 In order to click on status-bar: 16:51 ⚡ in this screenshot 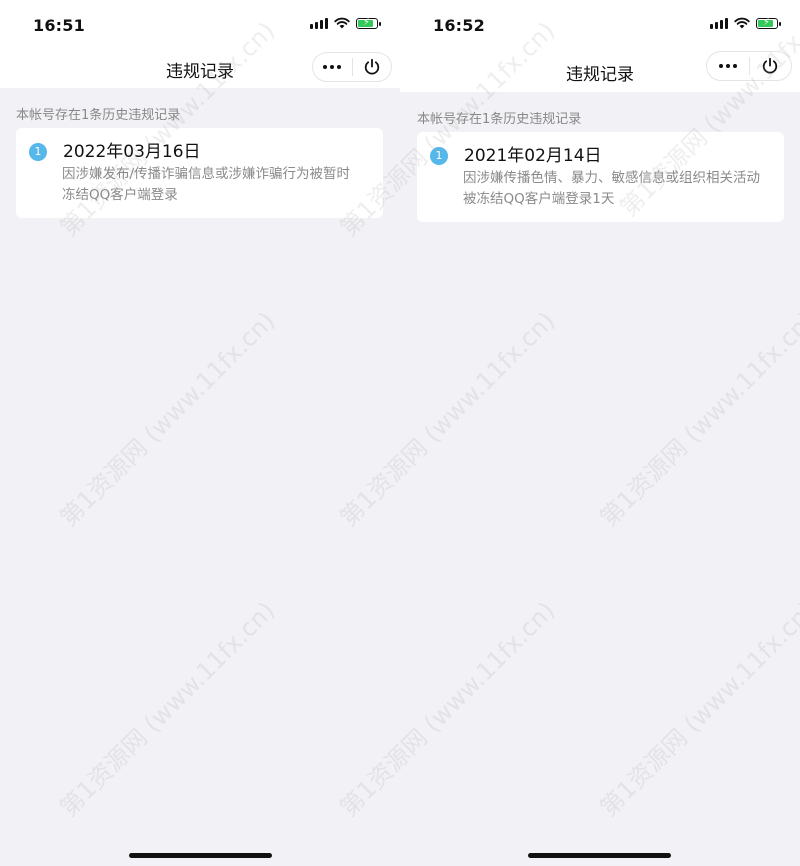, I will do `click(200, 24)`.